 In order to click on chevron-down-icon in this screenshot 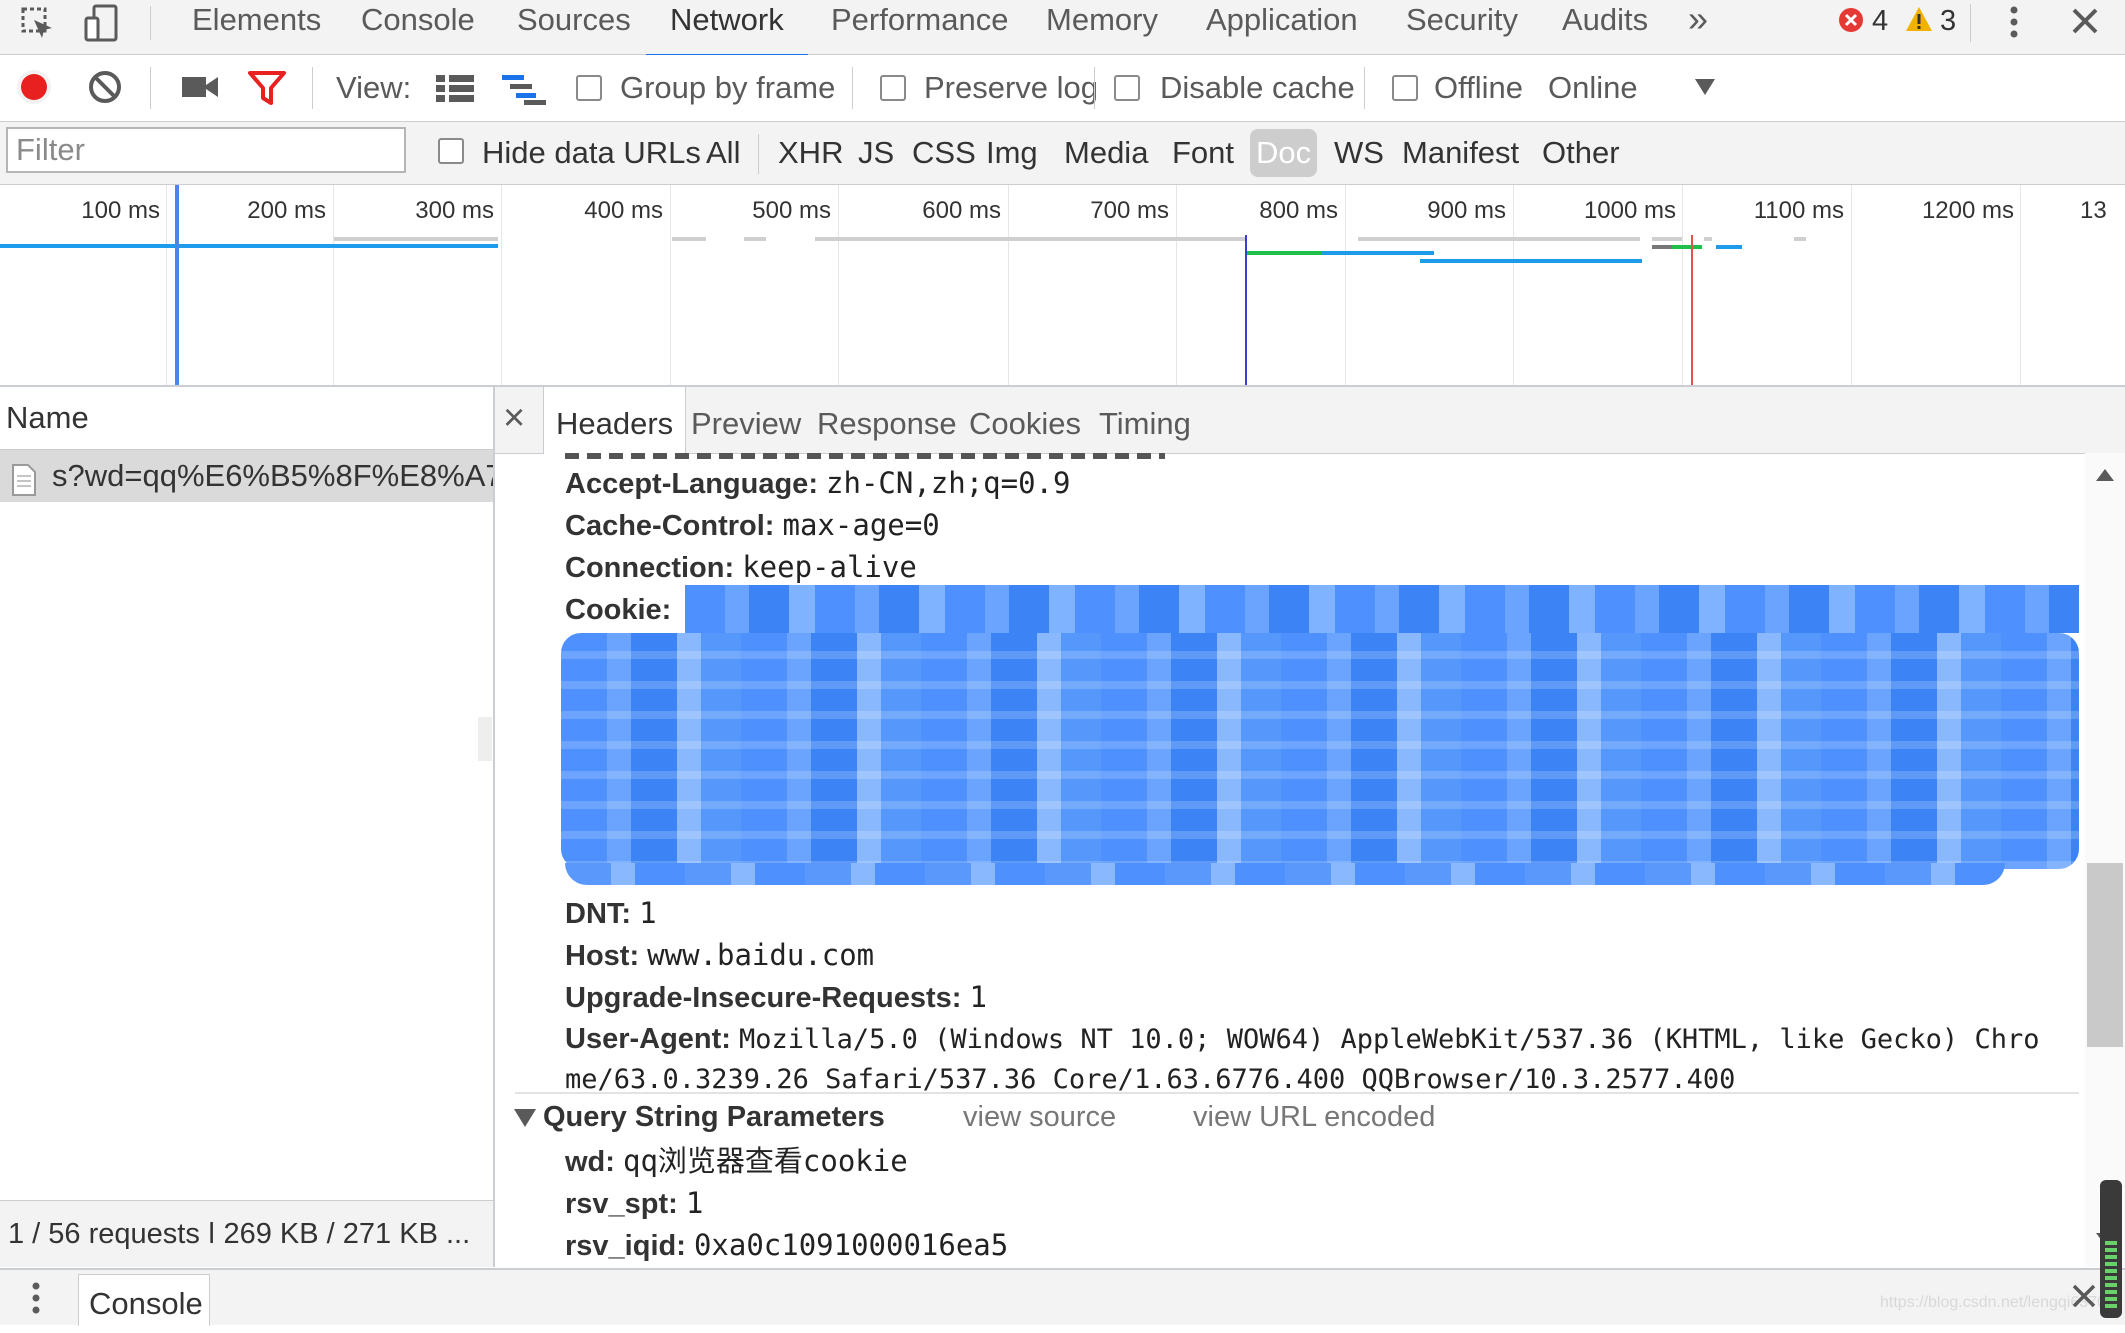, I will do `click(1705, 87)`.